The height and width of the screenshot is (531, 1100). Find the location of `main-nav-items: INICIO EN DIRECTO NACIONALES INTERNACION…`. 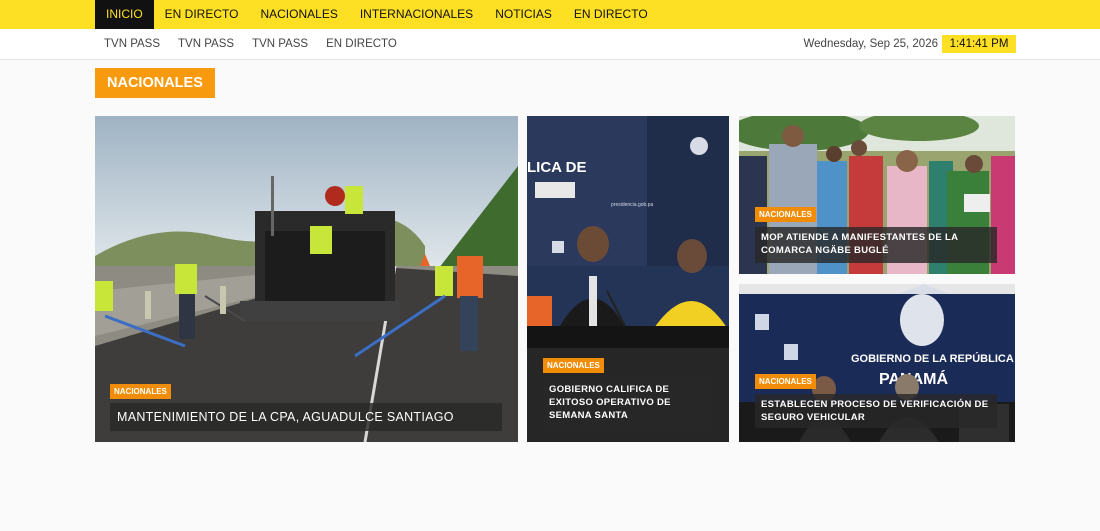

main-nav-items: INICIO EN DIRECTO NACIONALES INTERNACION… is located at coordinates (377, 14).